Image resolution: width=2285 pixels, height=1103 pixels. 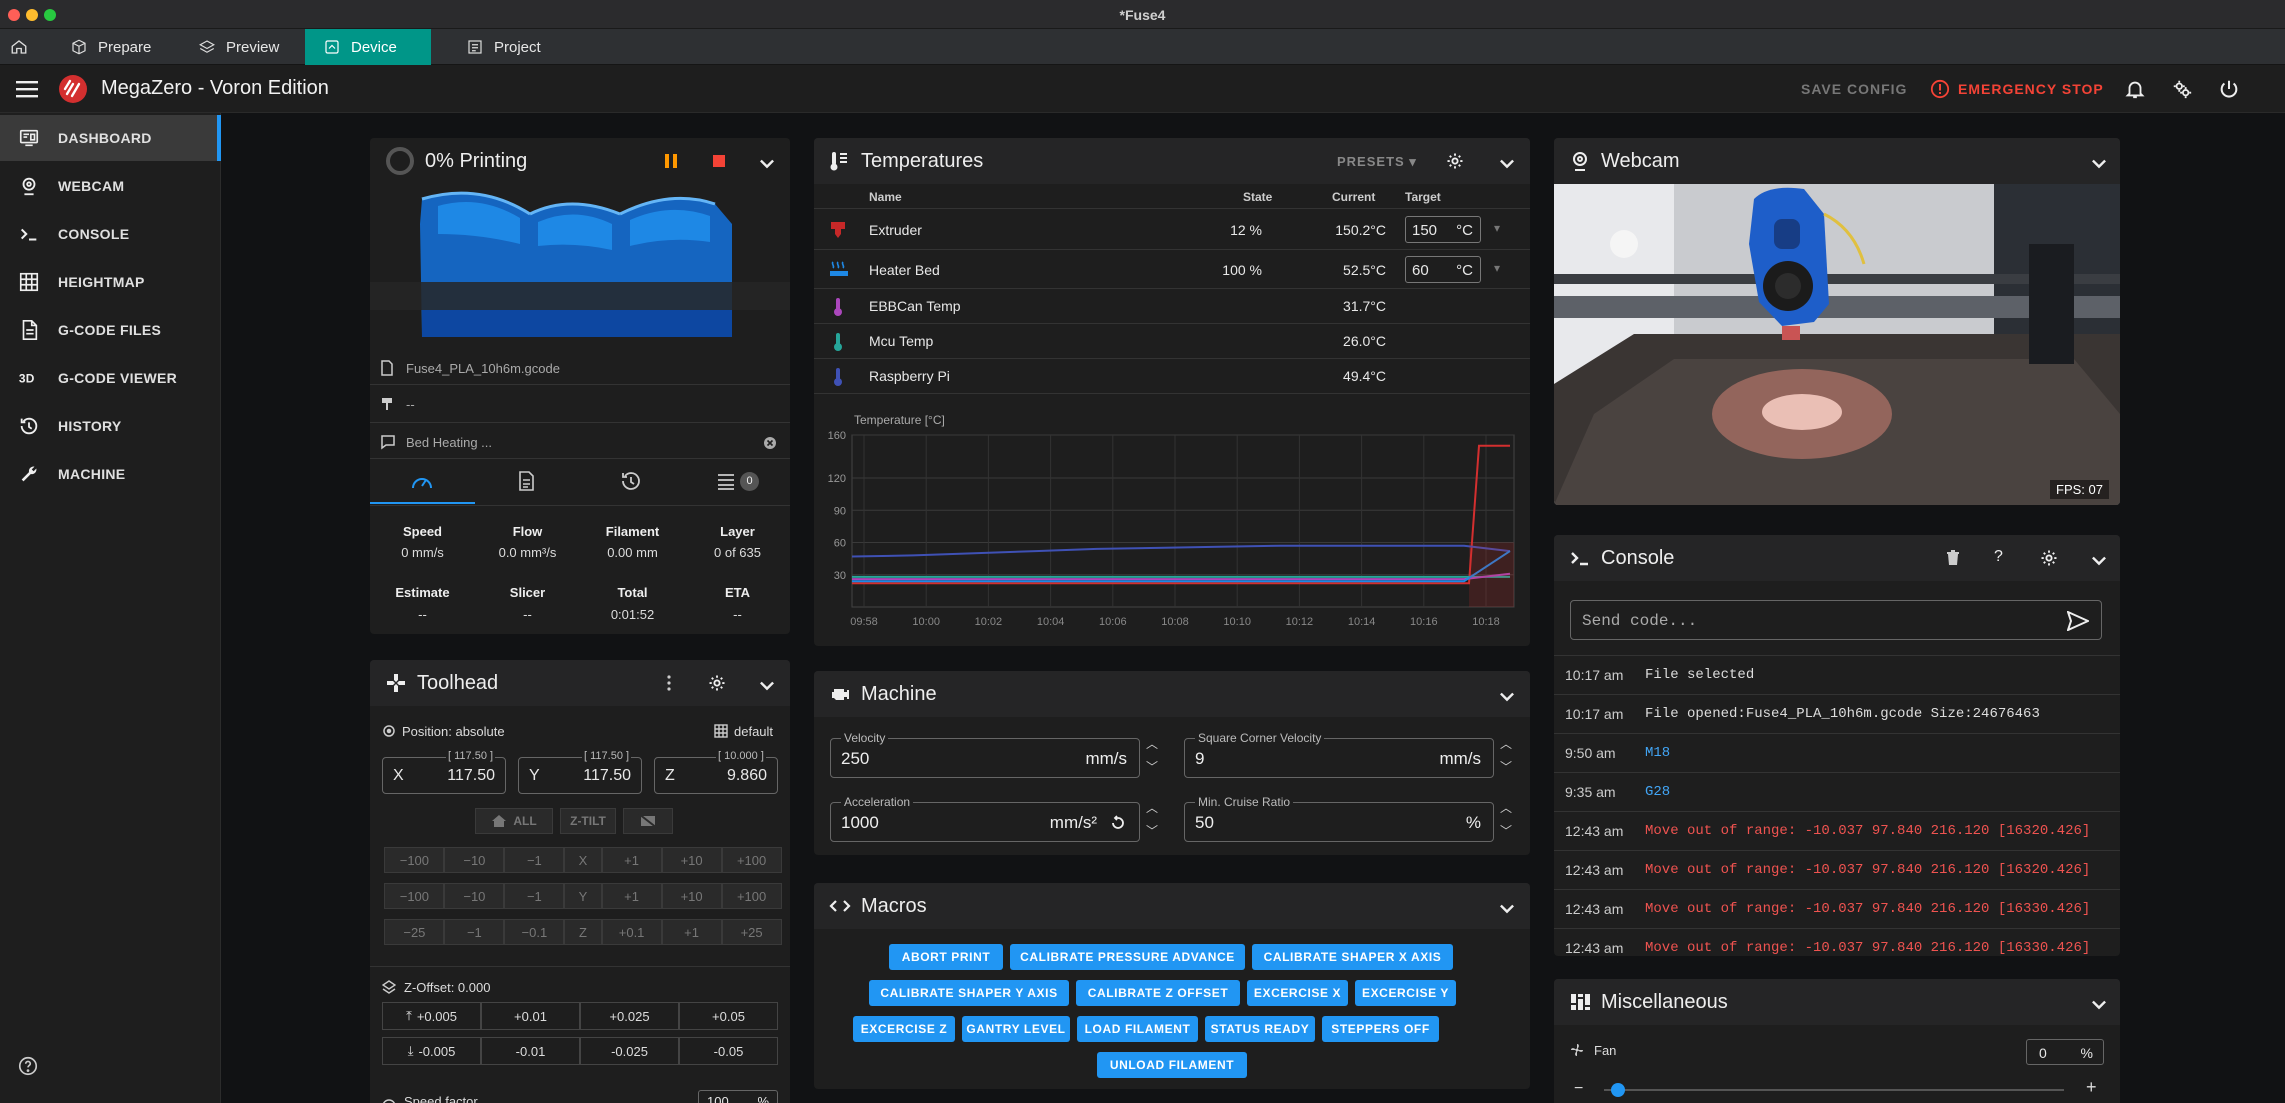 I want to click on tab-project: Project, so click(x=503, y=47).